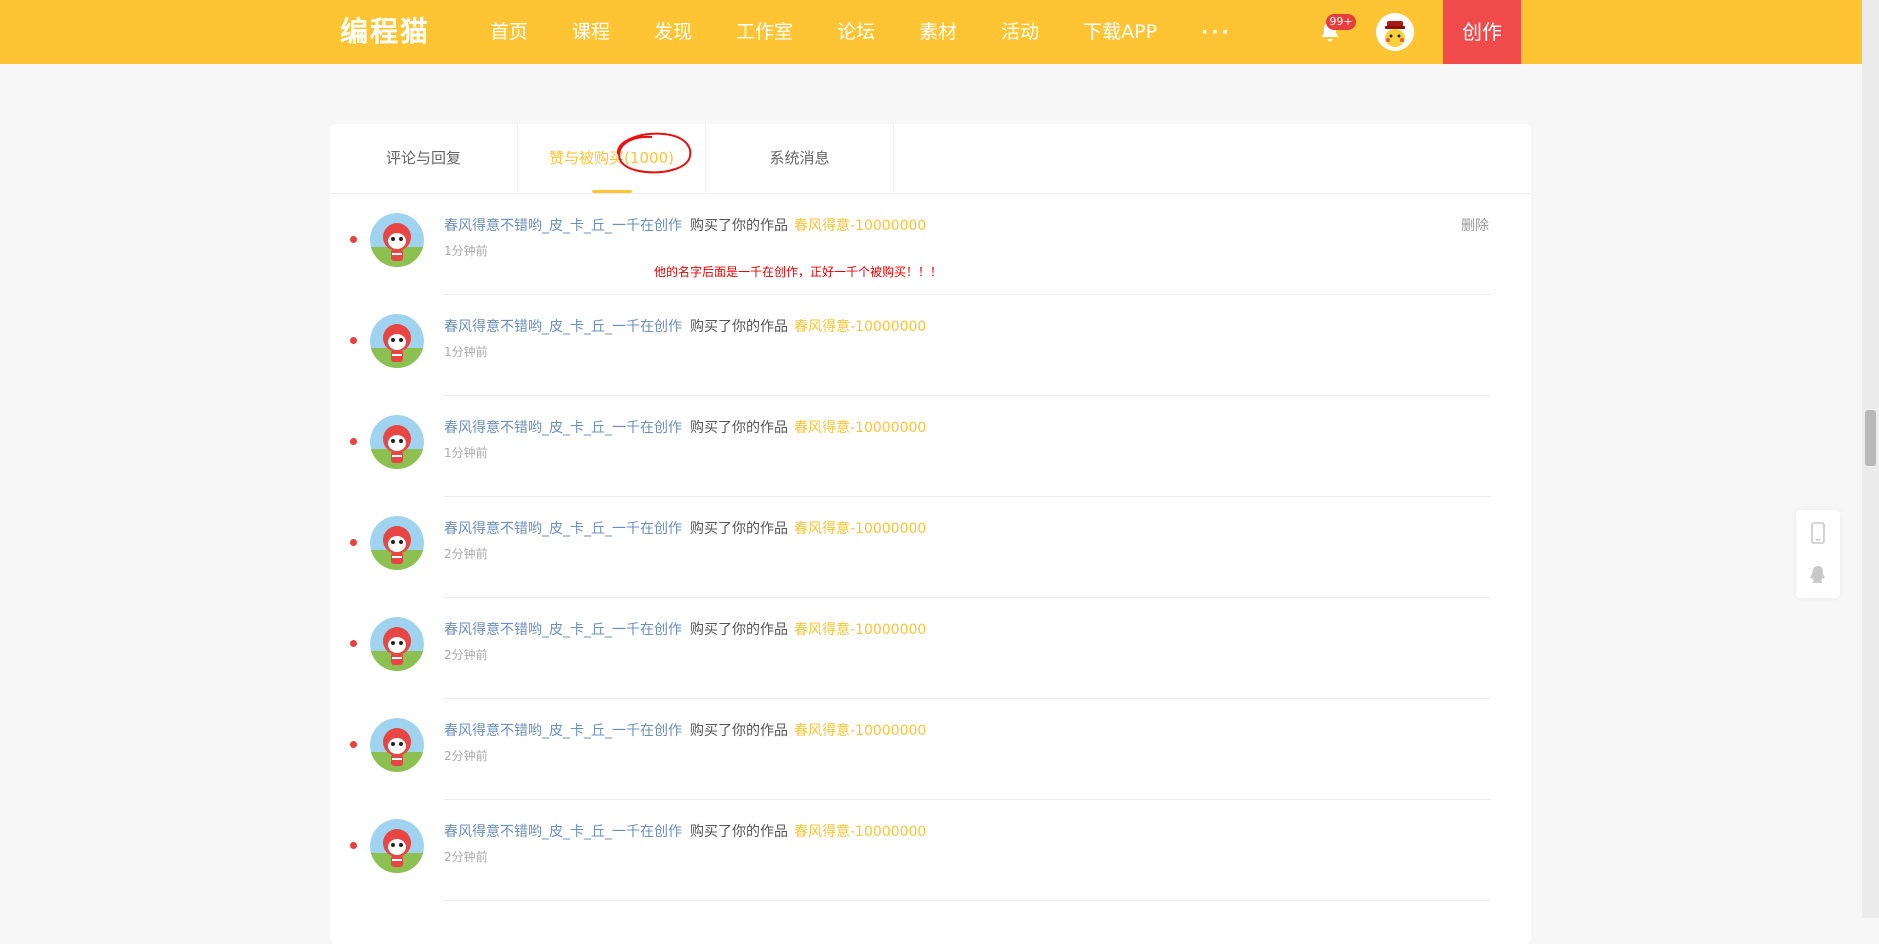 This screenshot has height=944, width=1879. What do you see at coordinates (591, 32) in the screenshot?
I see `nav-courses: 课程` at bounding box center [591, 32].